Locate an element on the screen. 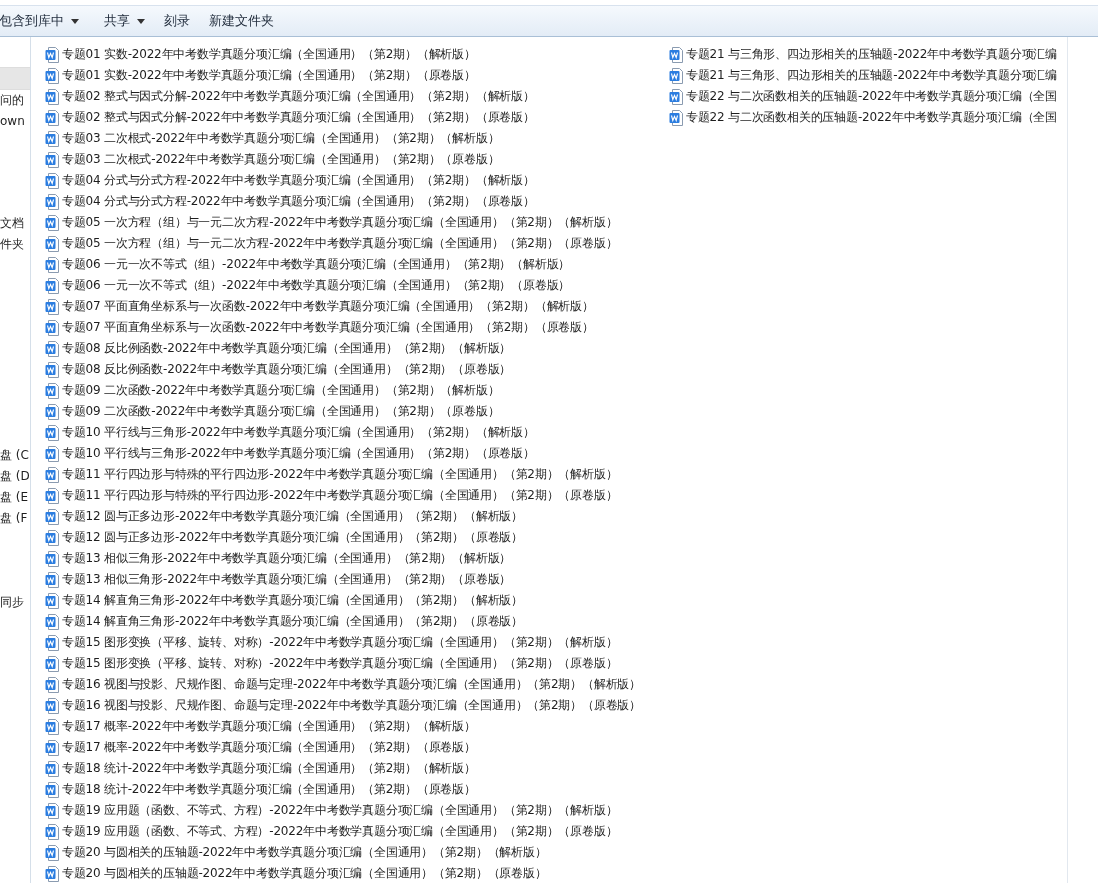 The width and height of the screenshot is (1098, 883). file-item: 专题04 分式与分式方程-2022年中考数学真题分项汇编（全国通用）（第2期）（原卷版） is located at coordinates (357, 201).